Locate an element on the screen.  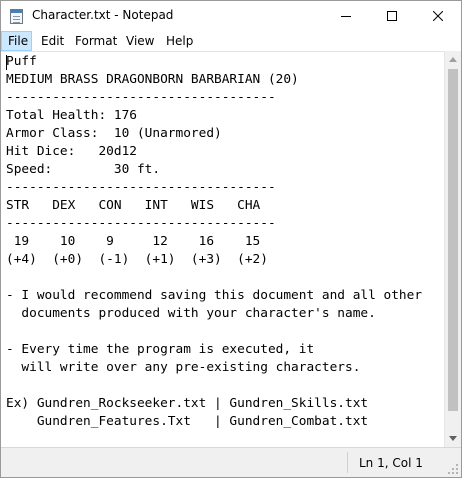
text-caret is located at coordinates (6, 62).